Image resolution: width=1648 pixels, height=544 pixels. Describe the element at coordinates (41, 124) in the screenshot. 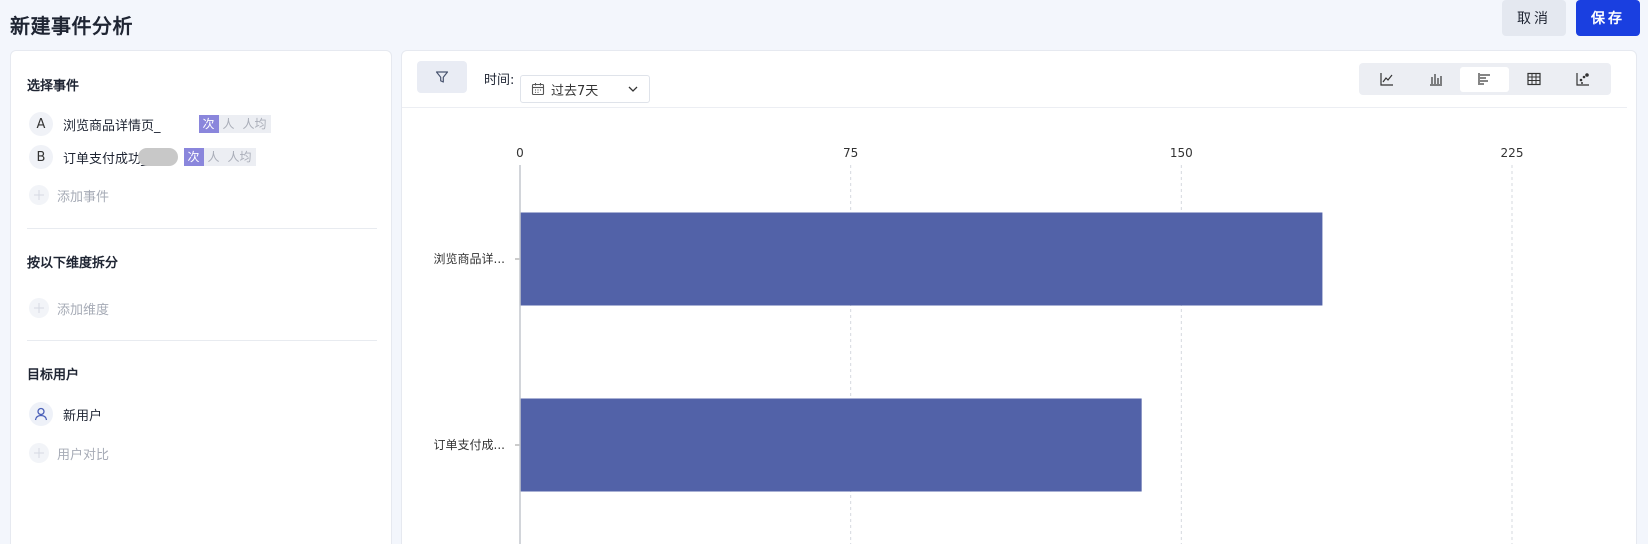

I see `event-letter-badge: A` at that location.